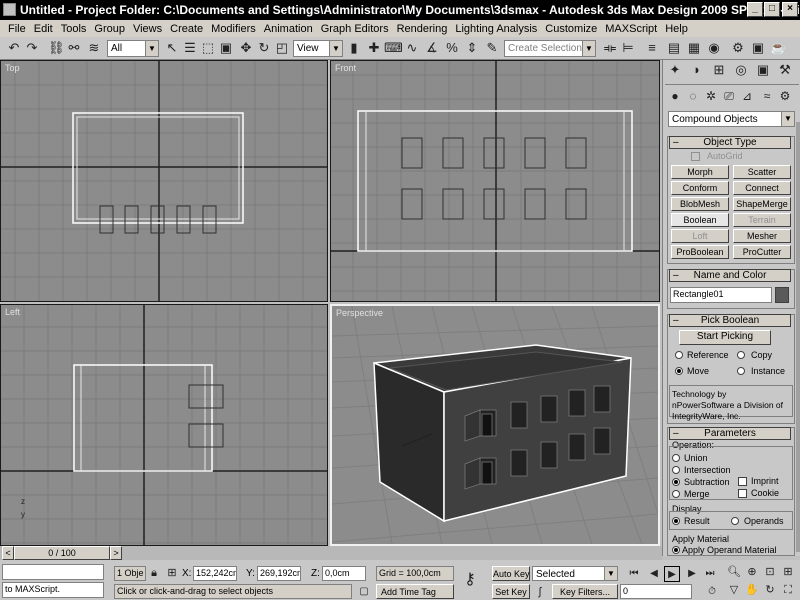 The height and width of the screenshot is (600, 800). What do you see at coordinates (56, 48) in the screenshot?
I see `select-and-link-icon: ⛓` at bounding box center [56, 48].